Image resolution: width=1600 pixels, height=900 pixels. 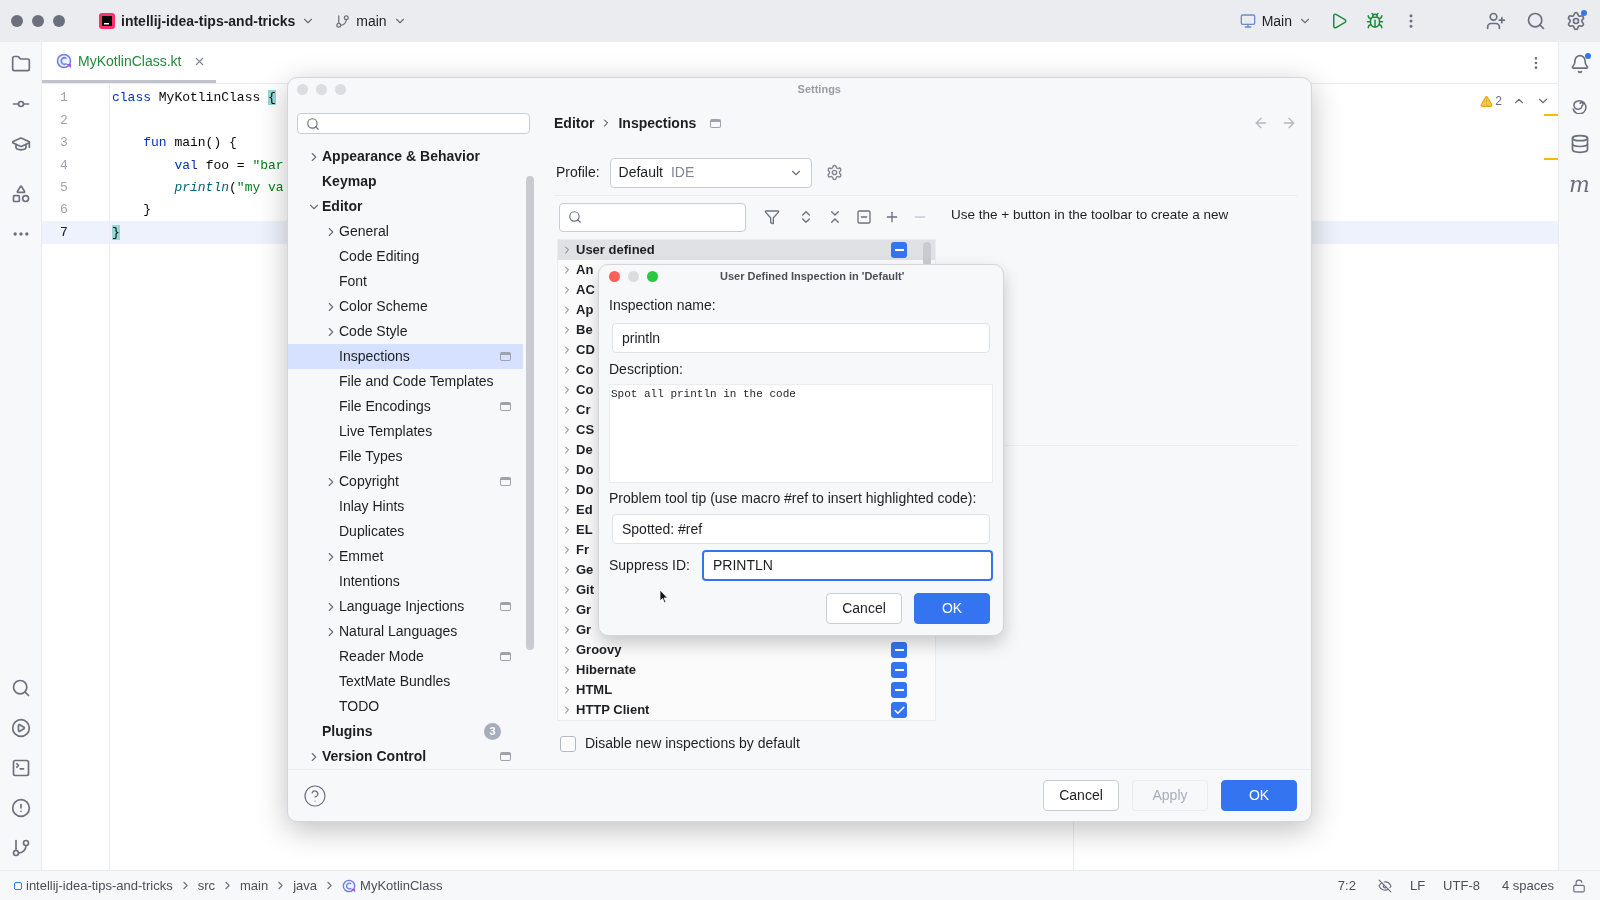 I want to click on line-number: 3, so click(x=64, y=143).